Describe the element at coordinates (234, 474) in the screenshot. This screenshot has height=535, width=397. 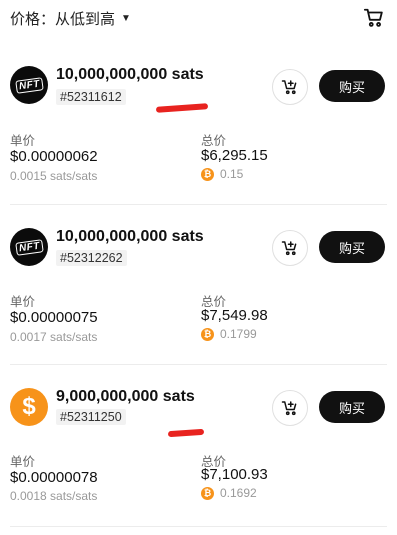
I see `total-price-usd: $7,100.93` at that location.